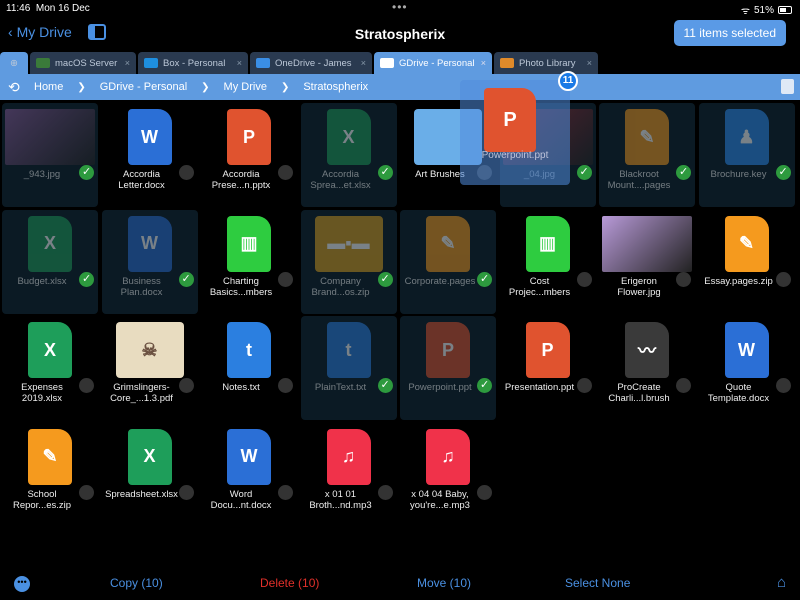 The image size is (800, 600). What do you see at coordinates (143, 87) in the screenshot?
I see `breadcrumb-gdrive: GDrive - Personal` at bounding box center [143, 87].